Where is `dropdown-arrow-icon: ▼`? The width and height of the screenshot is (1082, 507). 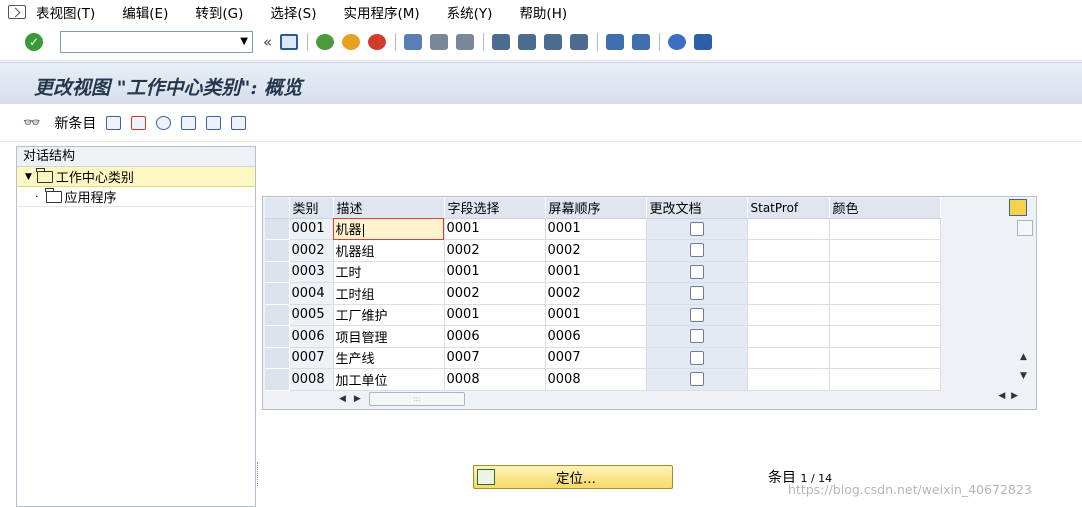 dropdown-arrow-icon: ▼ is located at coordinates (244, 41).